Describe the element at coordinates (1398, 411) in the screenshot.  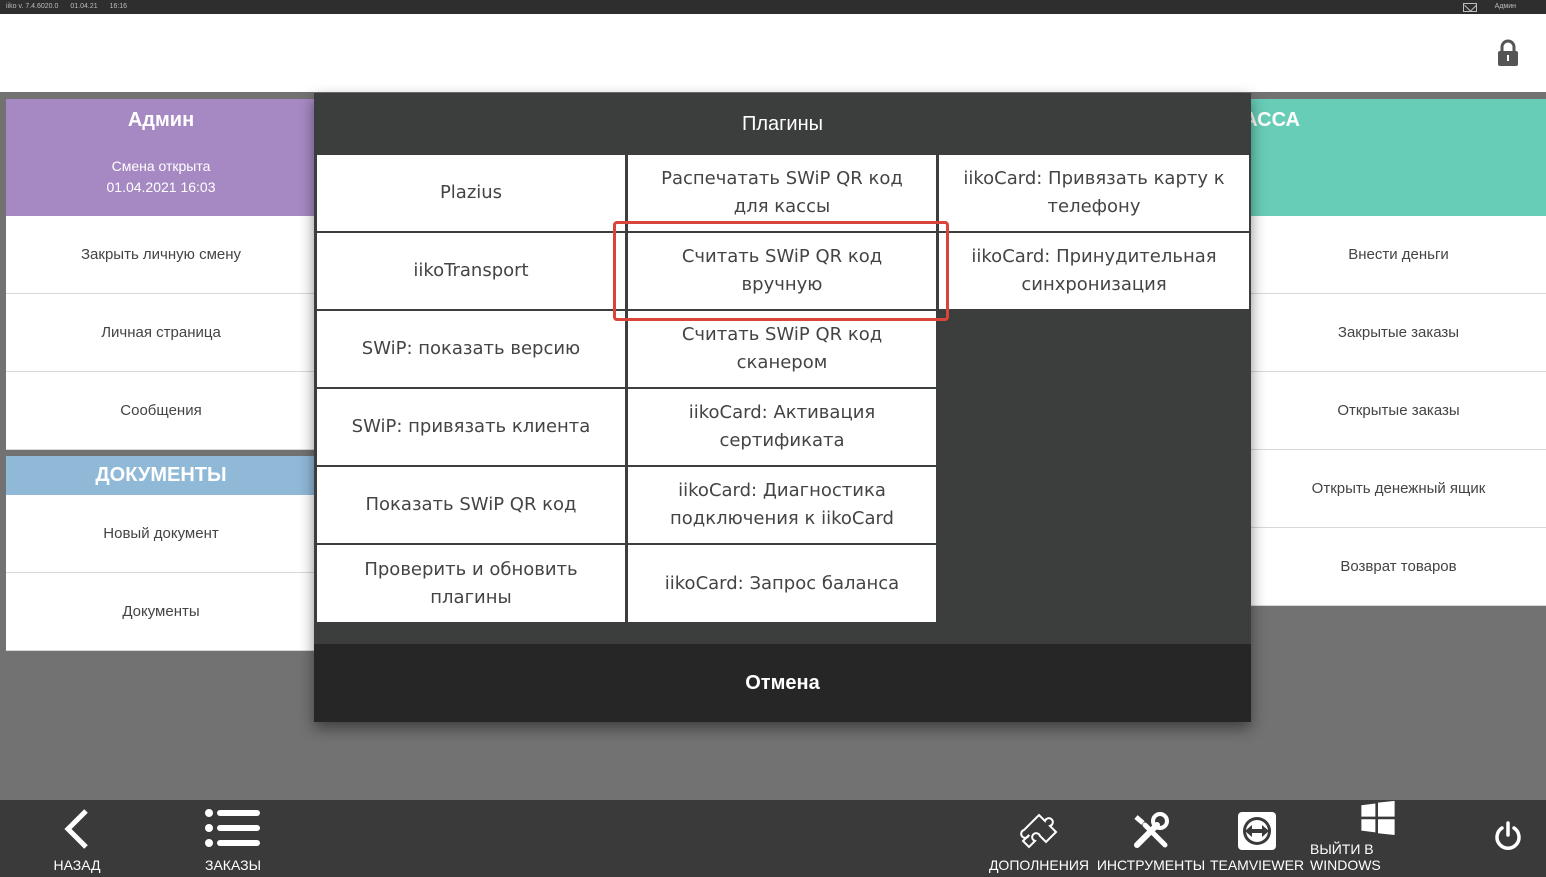
I see `open-orders-button: Открытые заказы` at that location.